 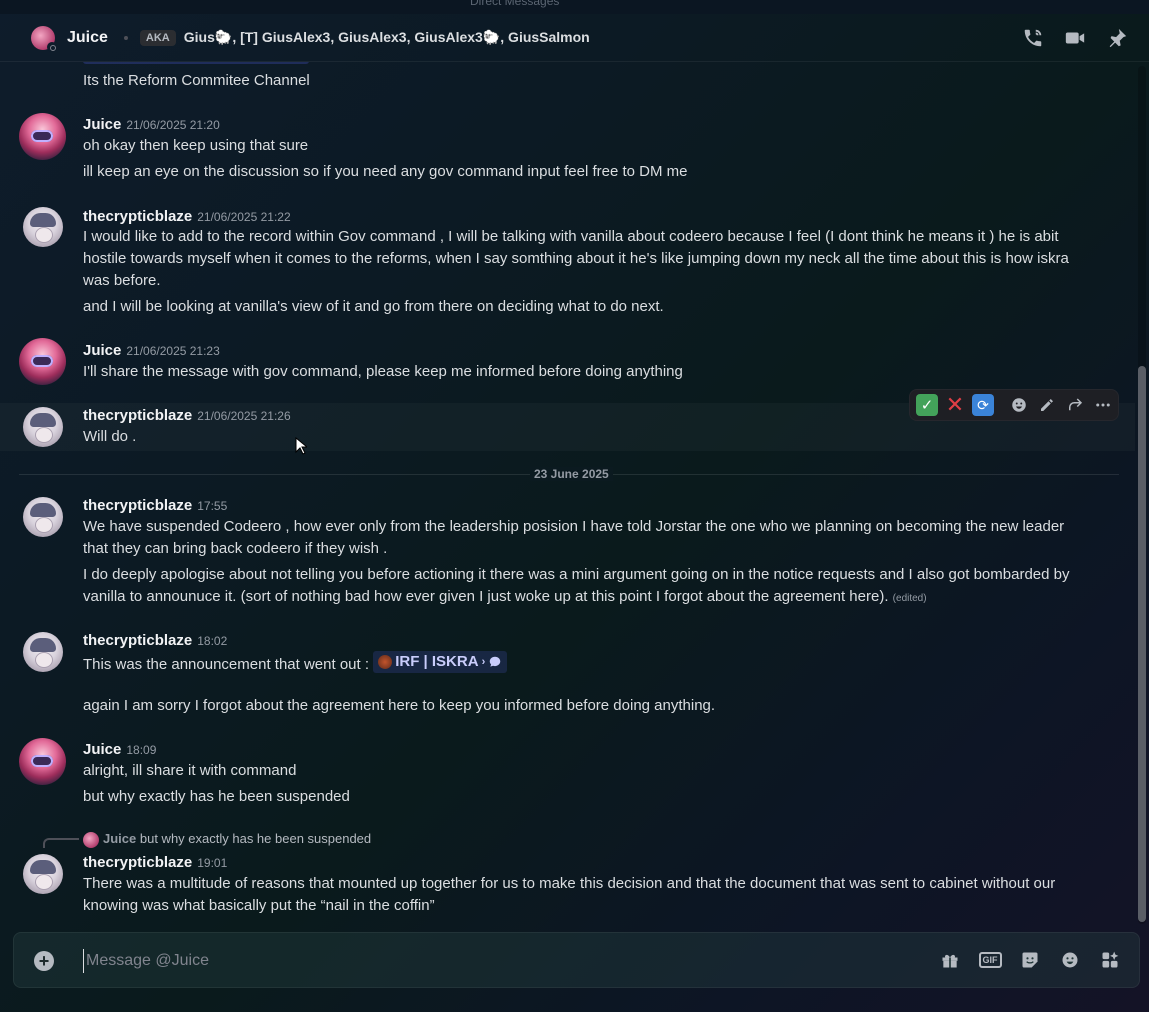 I want to click on message-header: Juice 18:09, so click(x=119, y=749).